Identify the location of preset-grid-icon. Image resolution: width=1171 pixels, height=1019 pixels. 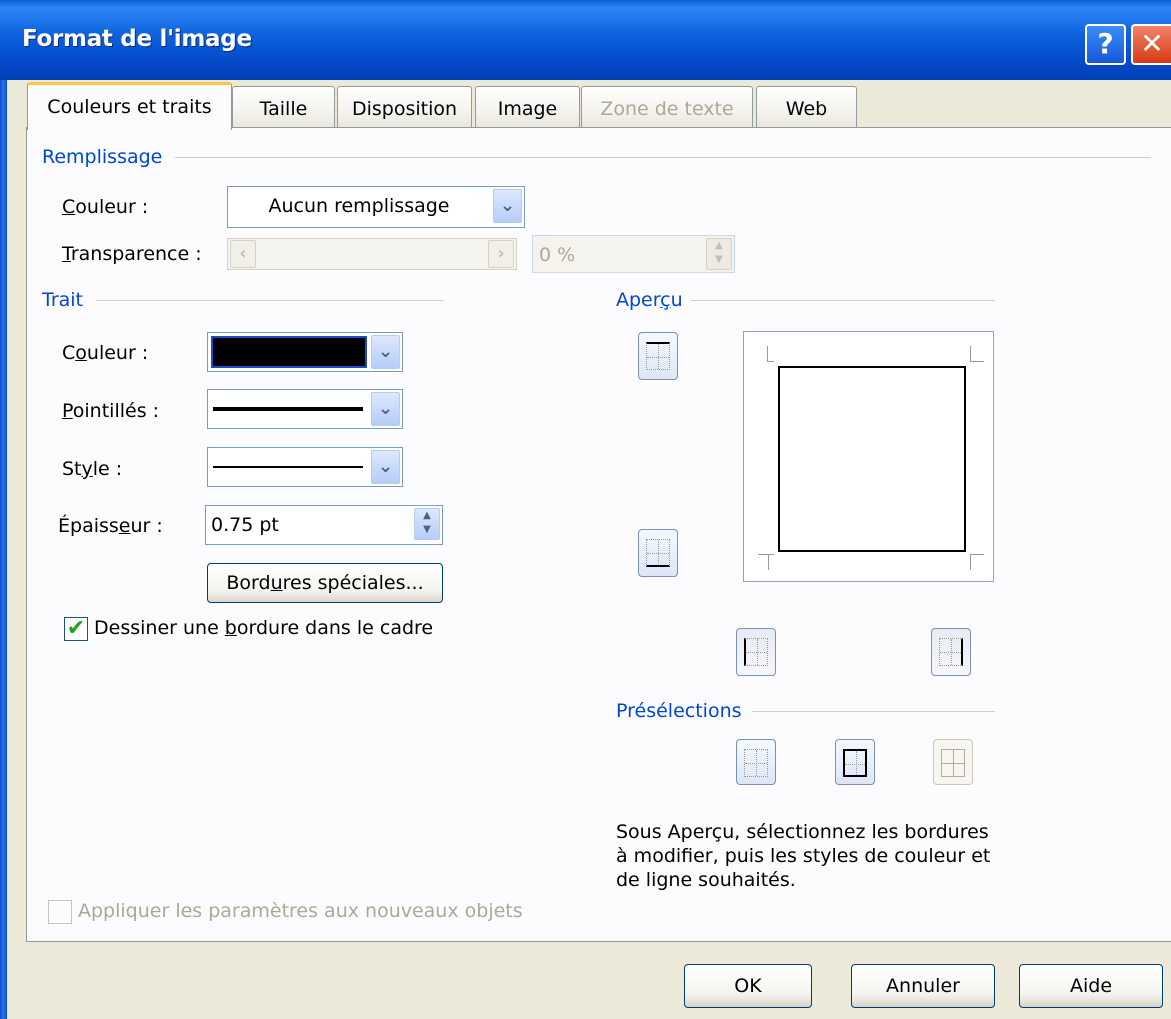
(953, 763).